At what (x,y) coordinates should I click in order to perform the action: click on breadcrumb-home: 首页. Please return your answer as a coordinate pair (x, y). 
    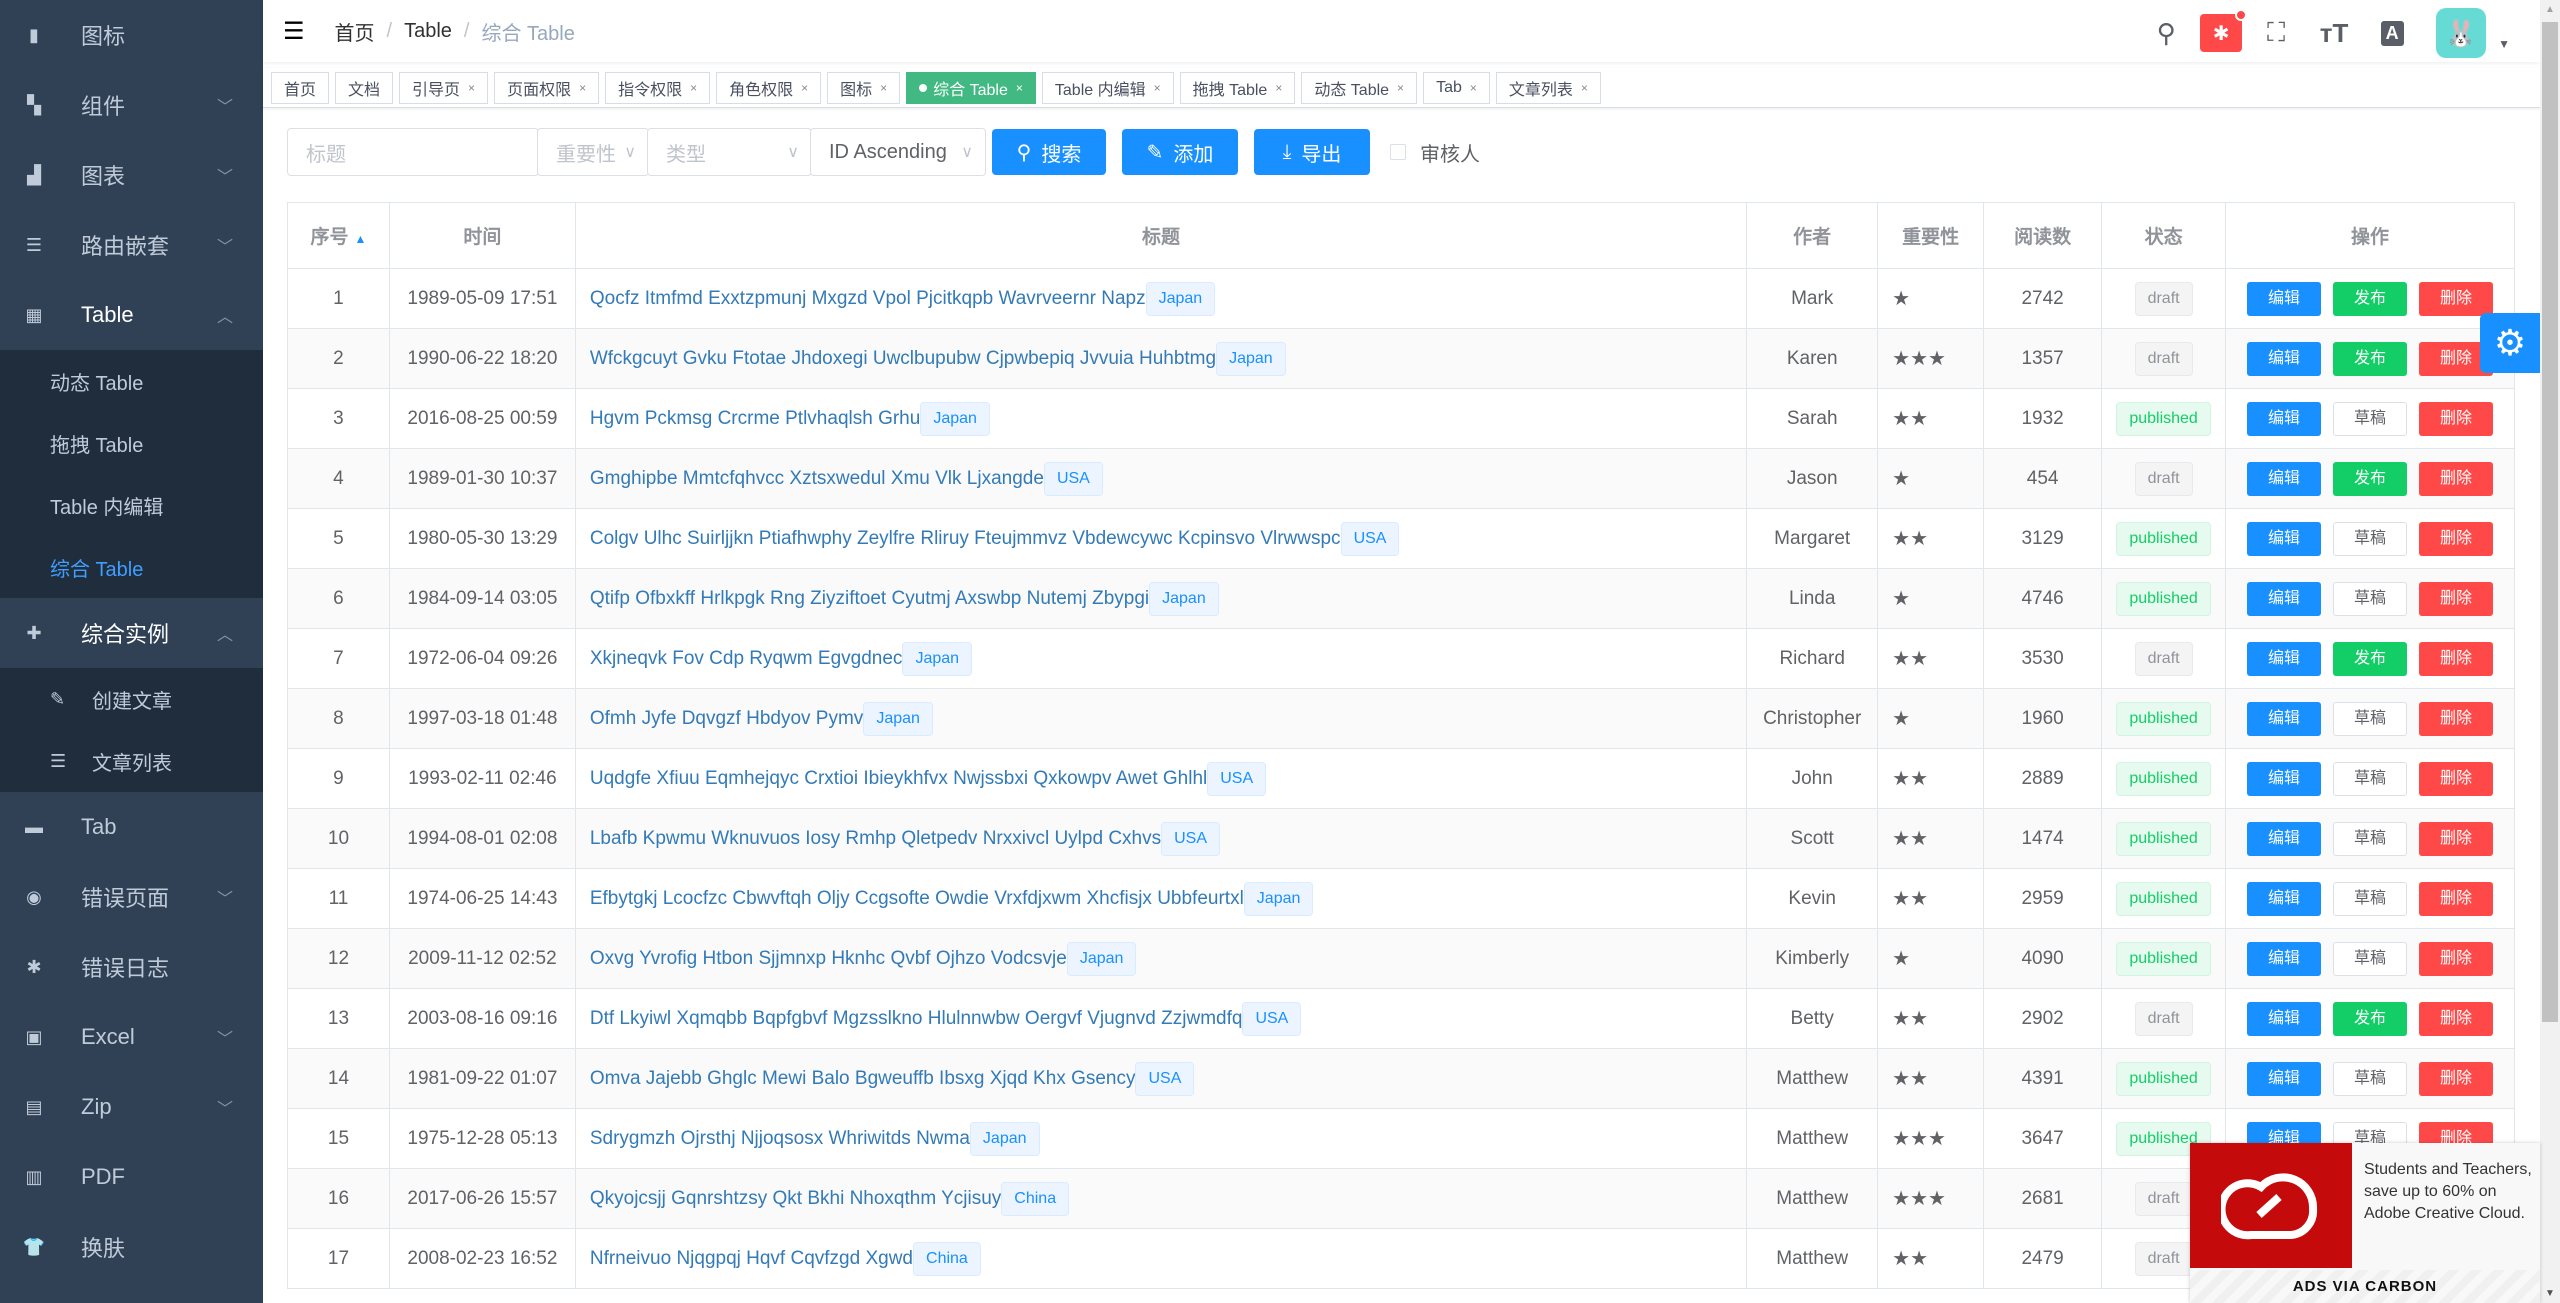
    Looking at the image, I should click on (355, 31).